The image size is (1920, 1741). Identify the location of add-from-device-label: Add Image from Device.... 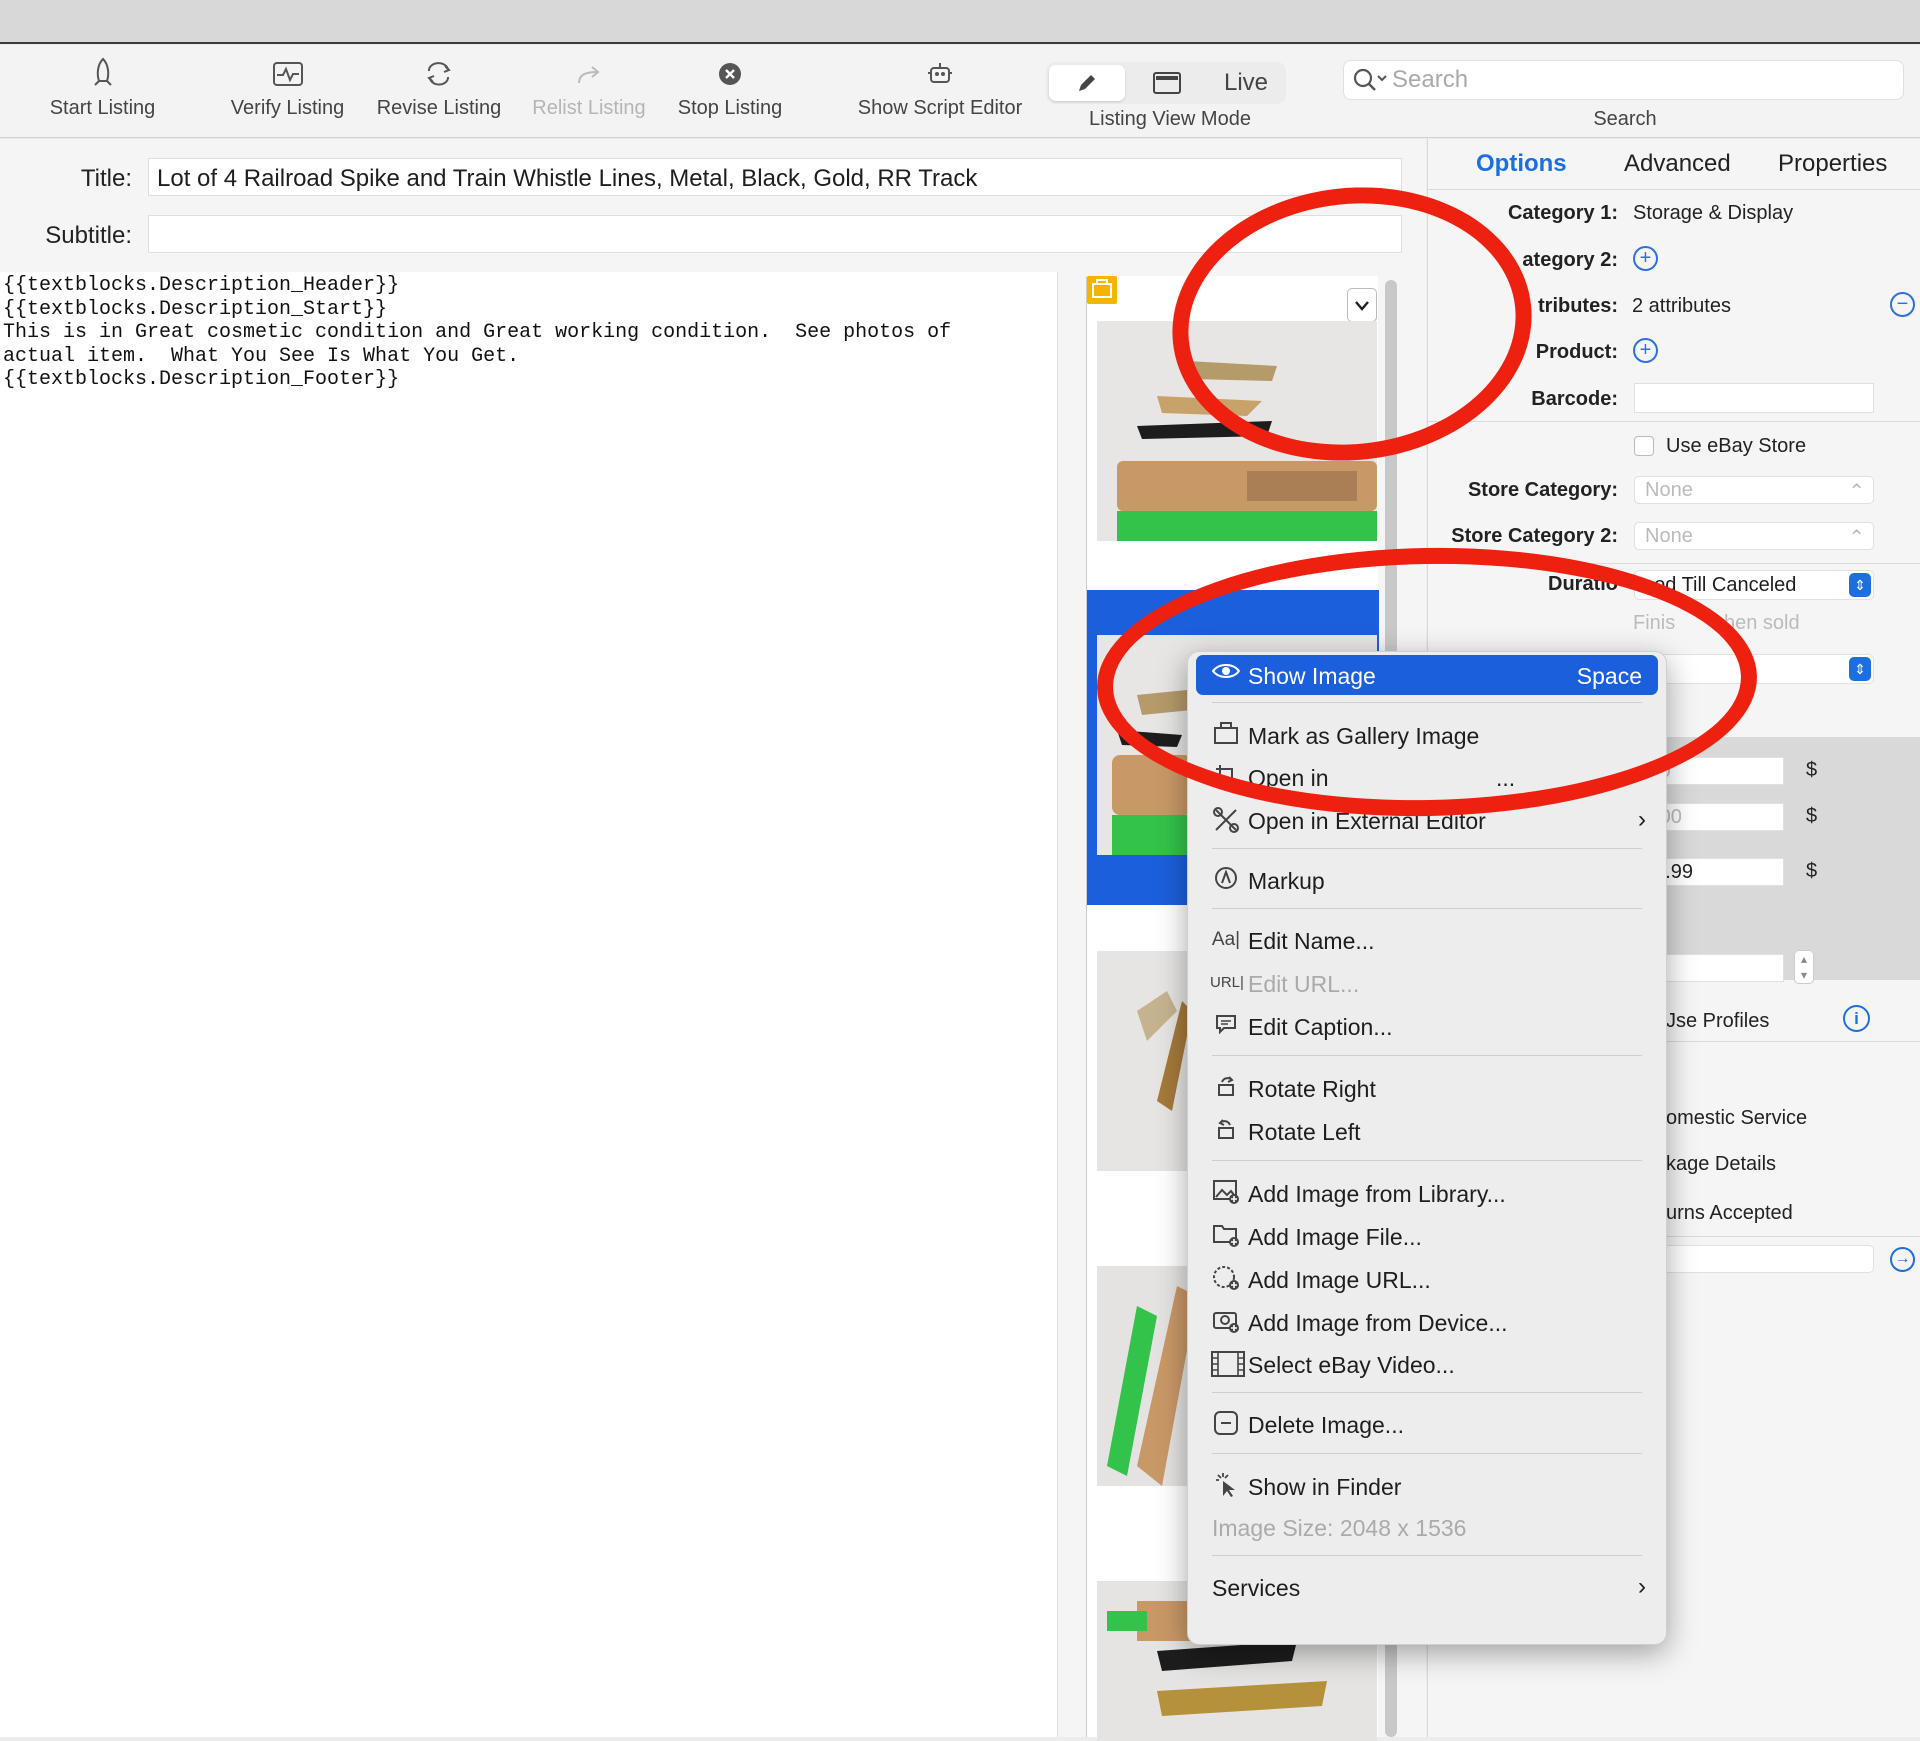
(1378, 1323).